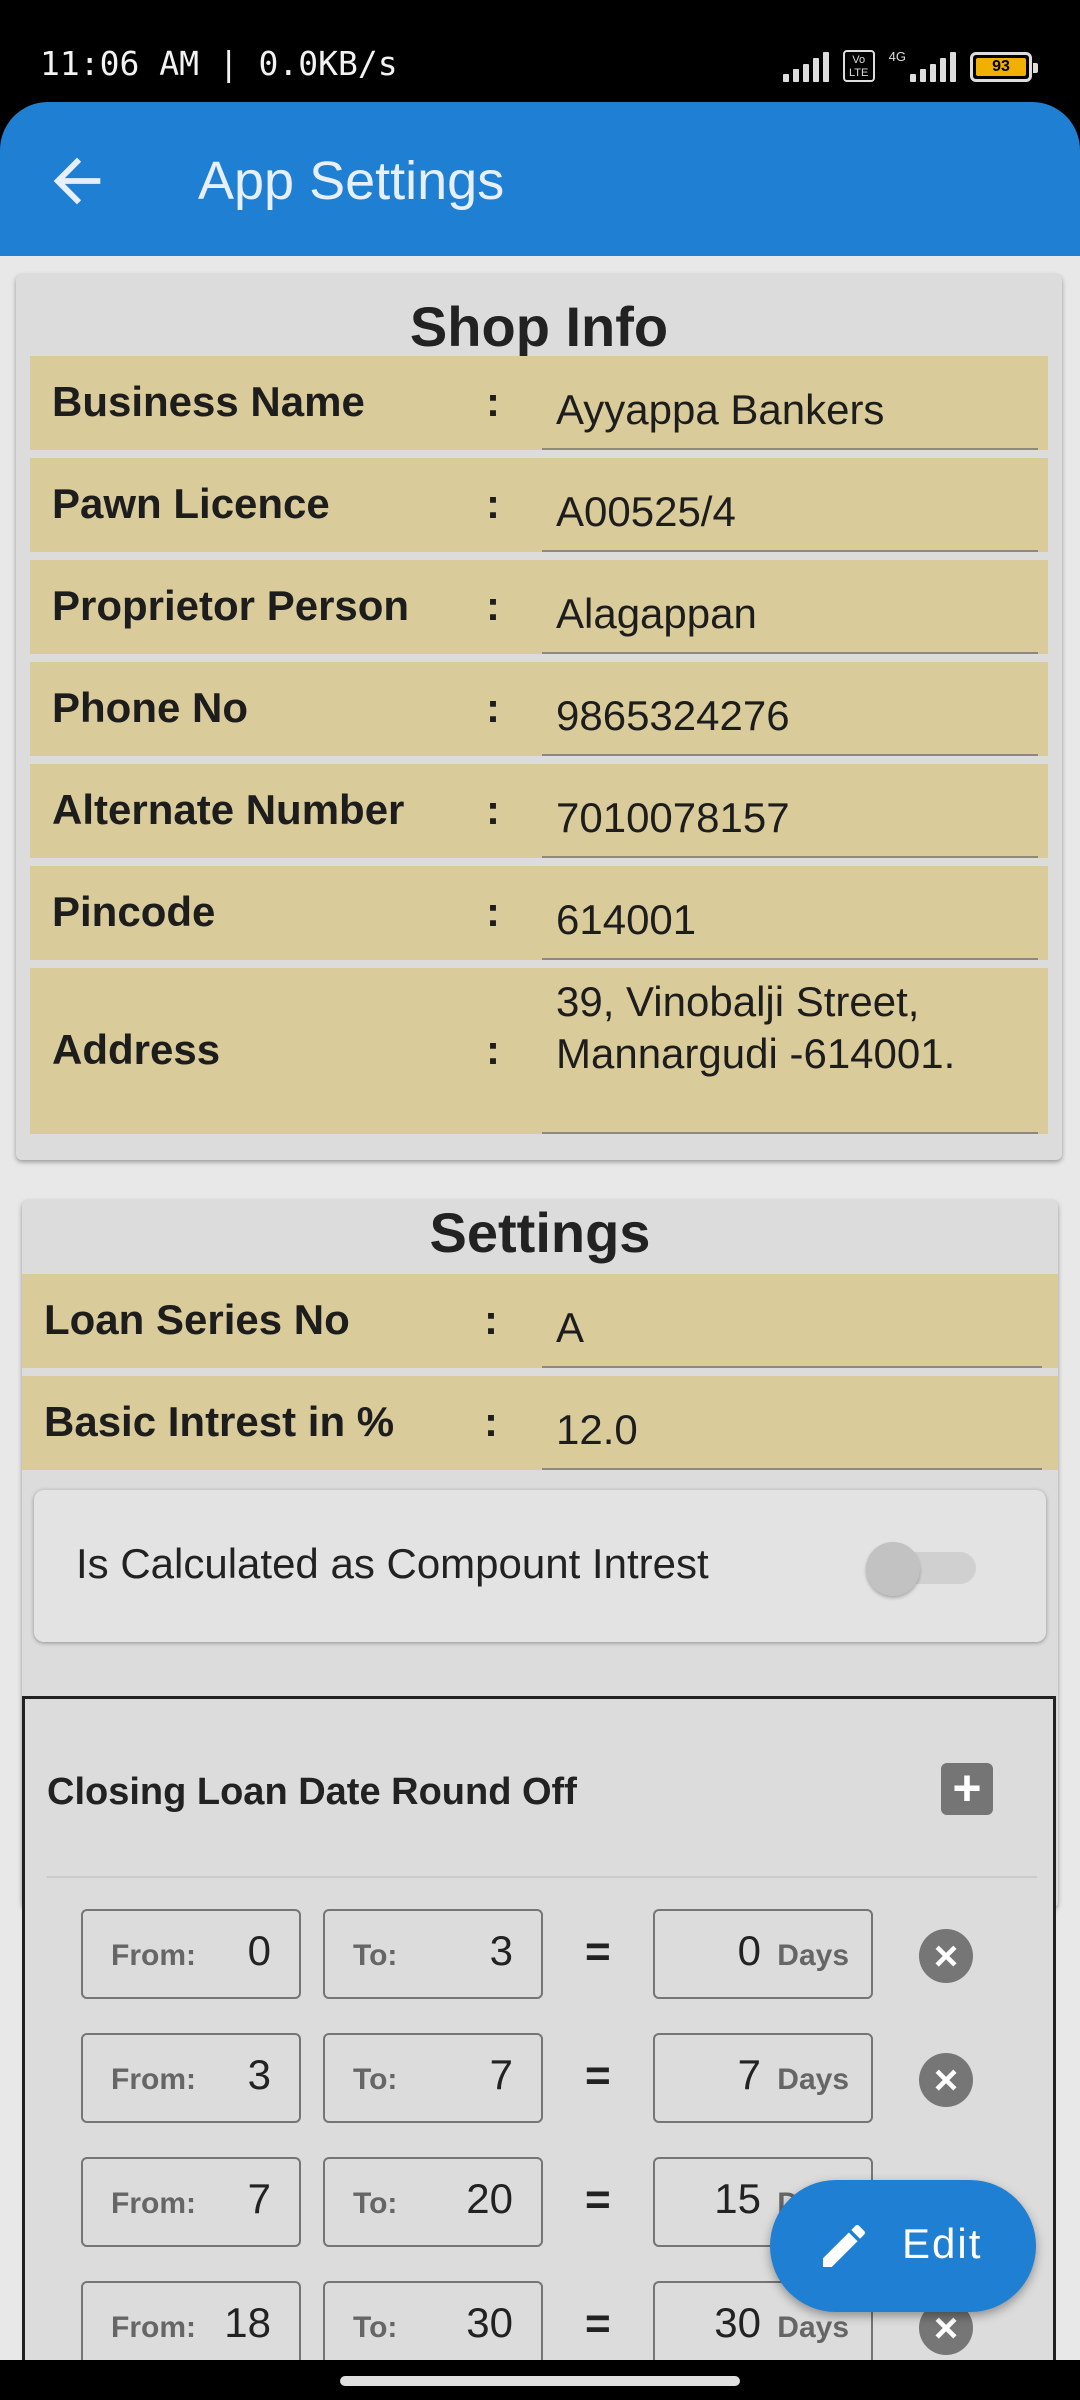 This screenshot has width=1080, height=2400. What do you see at coordinates (763, 1954) in the screenshot?
I see `days-field: 0 Days` at bounding box center [763, 1954].